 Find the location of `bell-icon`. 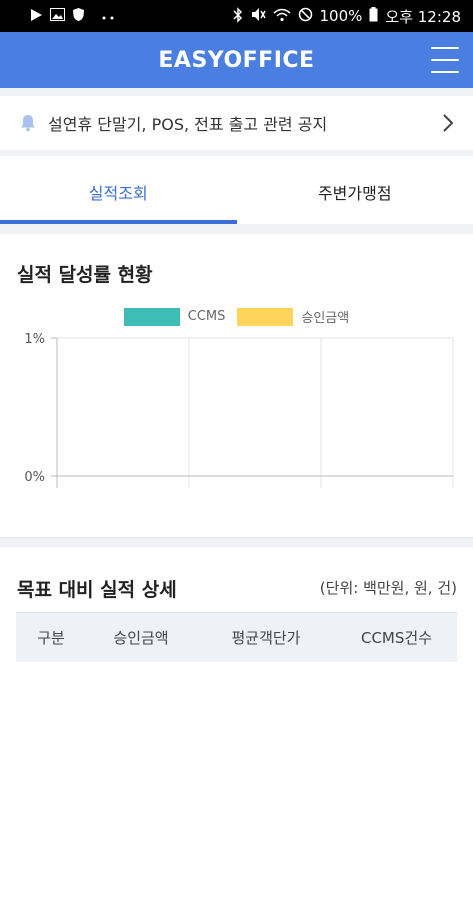

bell-icon is located at coordinates (28, 123).